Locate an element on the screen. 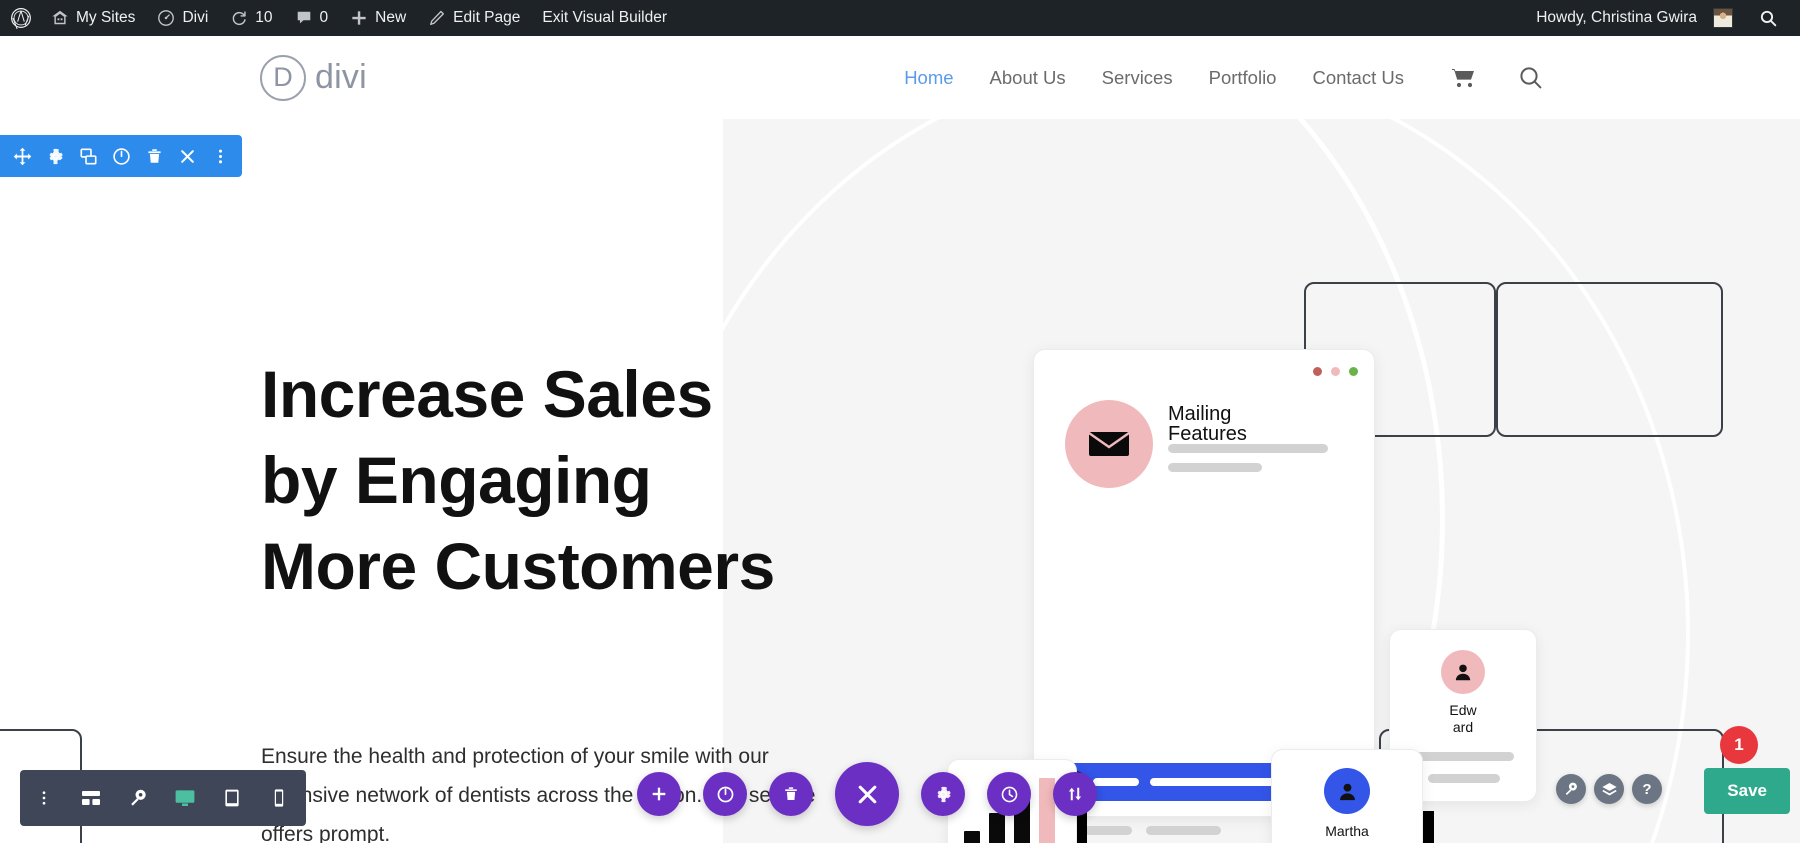  desktop-view-button is located at coordinates (184, 798).